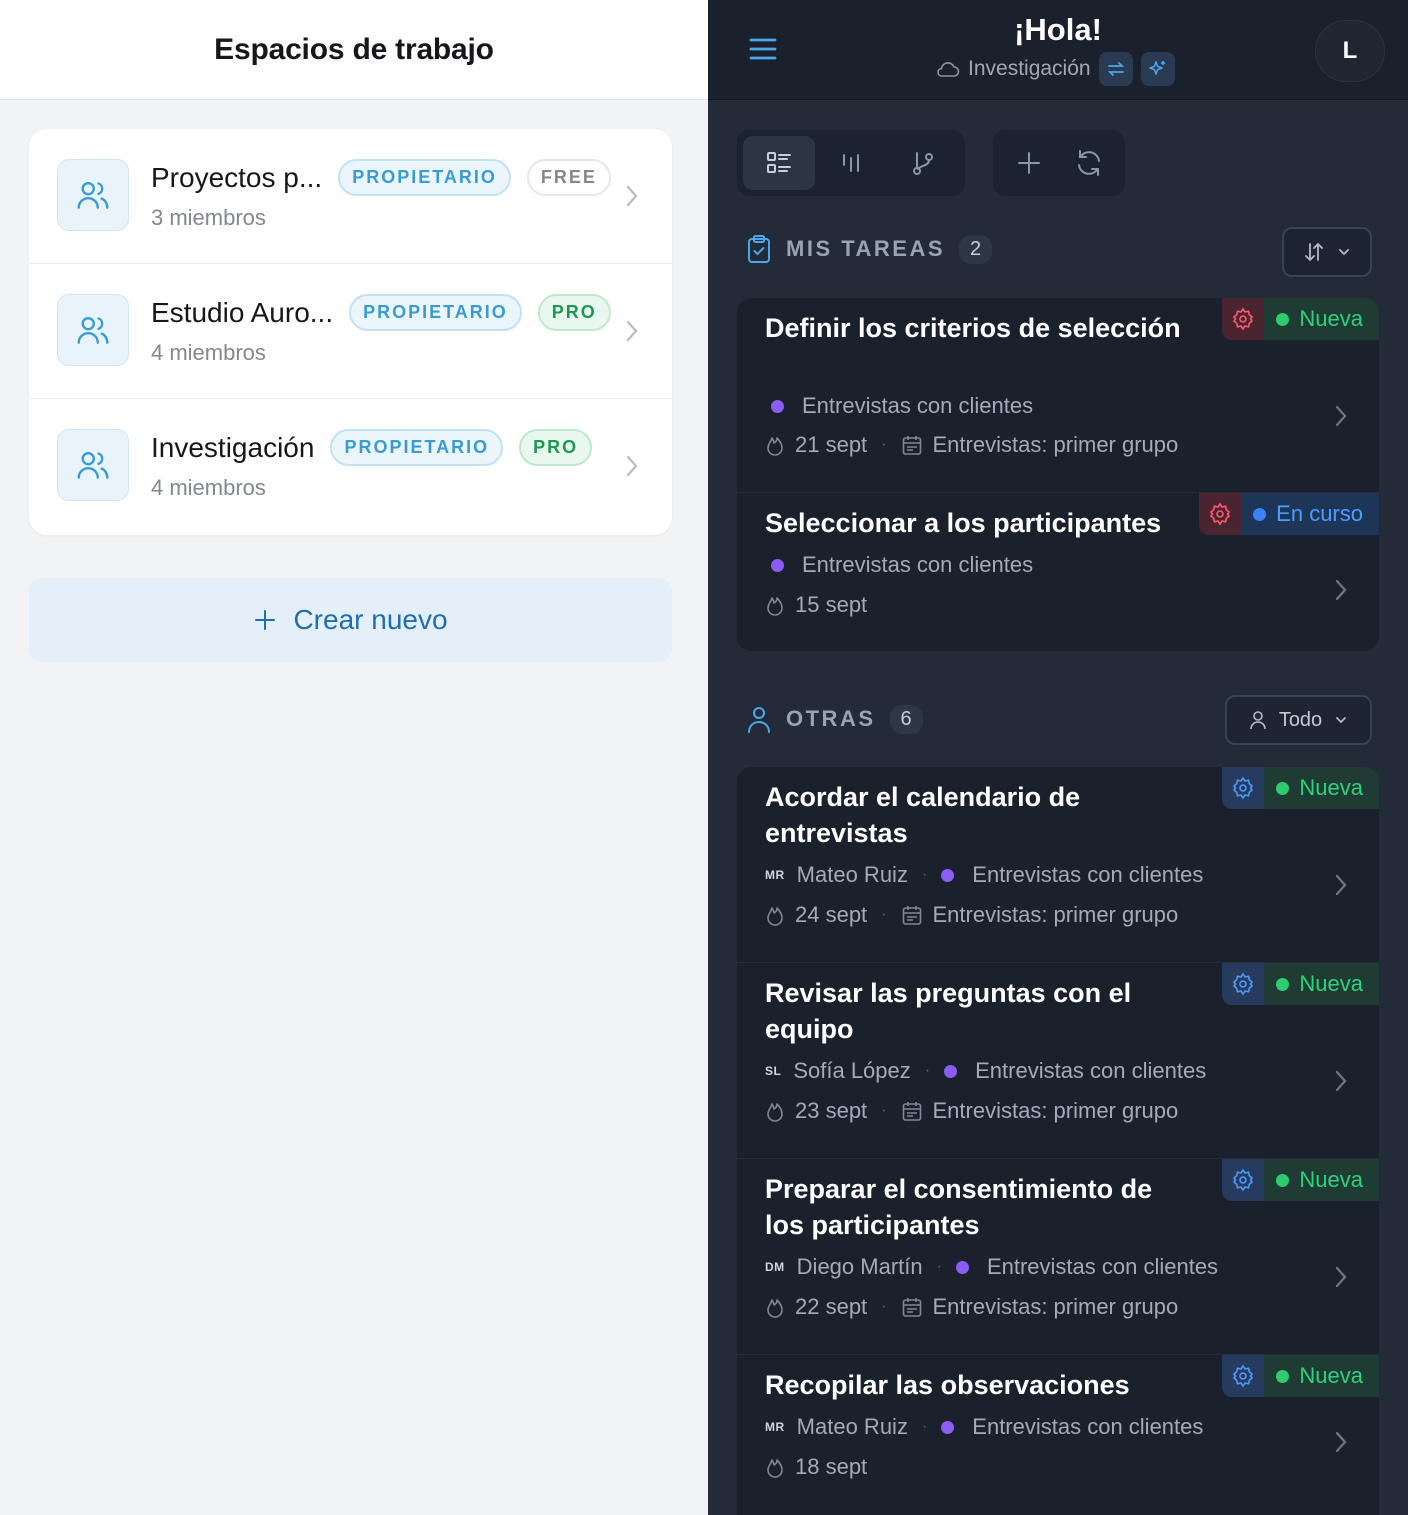  I want to click on status-badge: En curso, so click(1289, 514).